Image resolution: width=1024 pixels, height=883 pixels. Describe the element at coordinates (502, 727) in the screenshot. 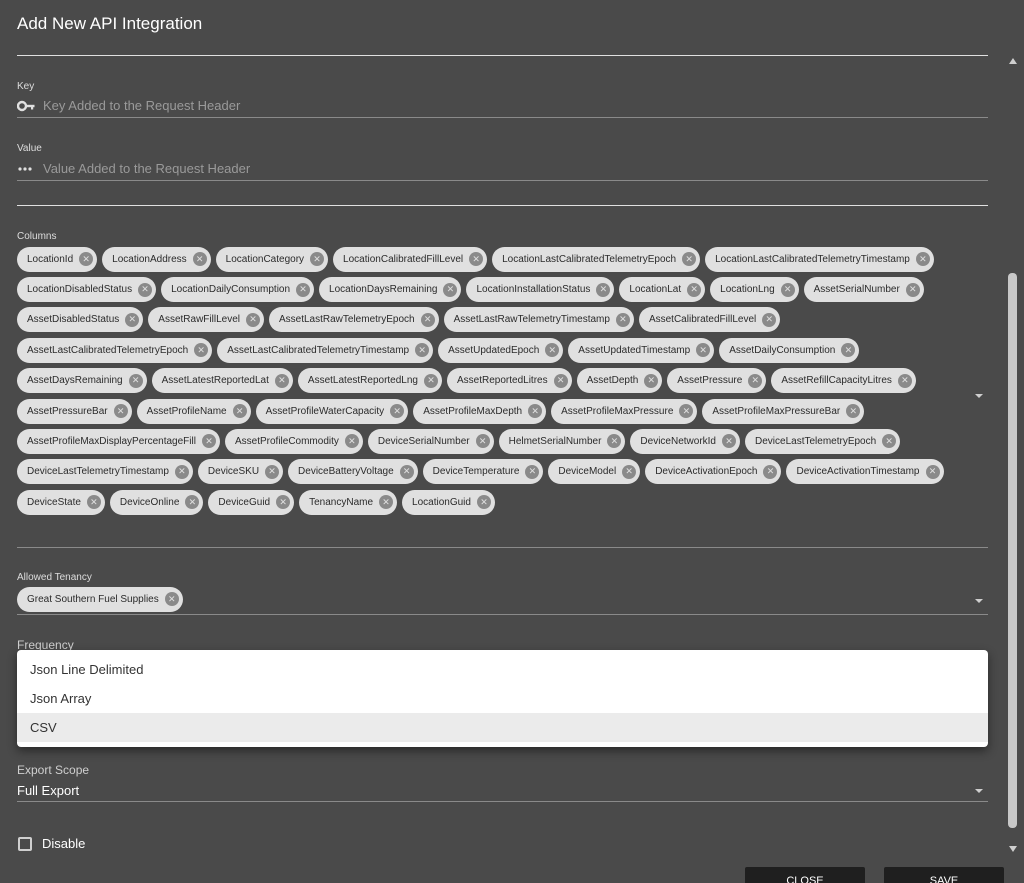

I see `format-option-csv: CSV` at that location.